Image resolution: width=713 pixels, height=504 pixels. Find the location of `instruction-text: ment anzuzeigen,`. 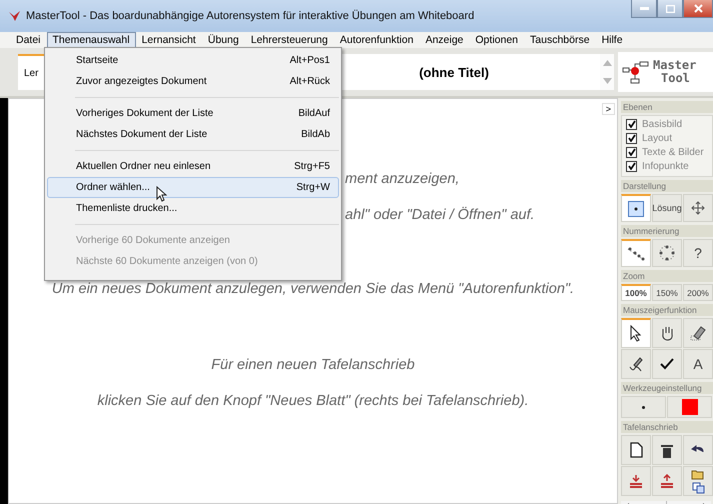

instruction-text: ment anzuzeigen, is located at coordinates (402, 179).